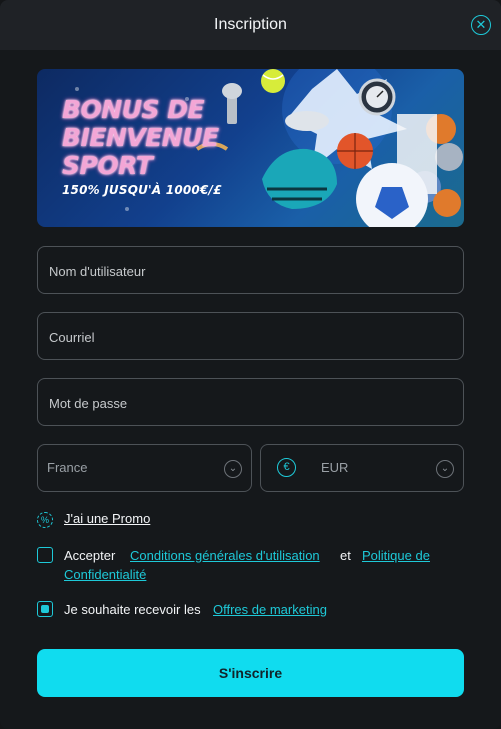 Image resolution: width=501 pixels, height=729 pixels. What do you see at coordinates (105, 574) in the screenshot?
I see `privacy-link-continued: Confidentialité` at bounding box center [105, 574].